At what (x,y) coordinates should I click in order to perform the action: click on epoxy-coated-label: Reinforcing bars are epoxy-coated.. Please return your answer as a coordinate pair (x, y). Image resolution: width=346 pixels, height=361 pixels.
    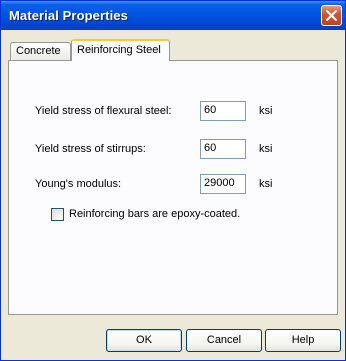
    Looking at the image, I should click on (154, 214).